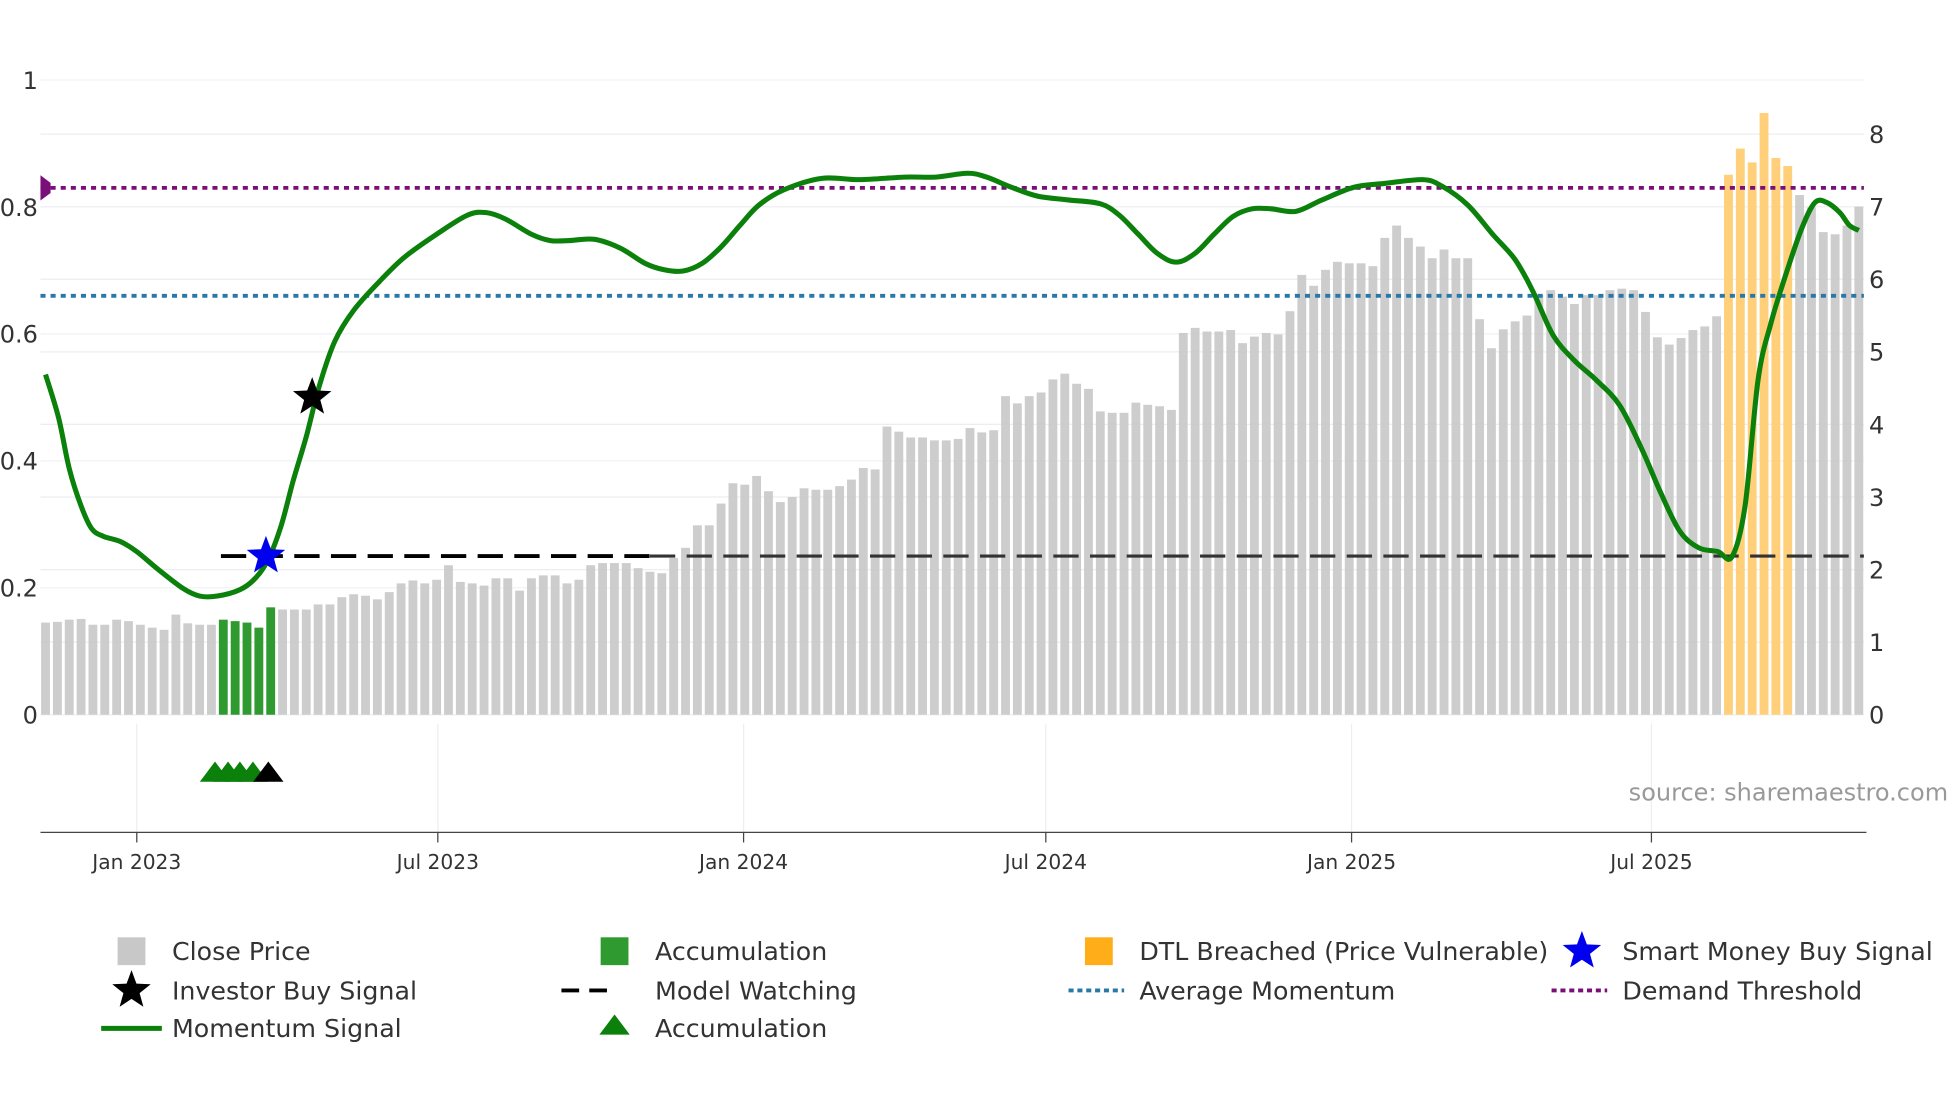 The image size is (1960, 1102). I want to click on signal-markers, so click(265, 579).